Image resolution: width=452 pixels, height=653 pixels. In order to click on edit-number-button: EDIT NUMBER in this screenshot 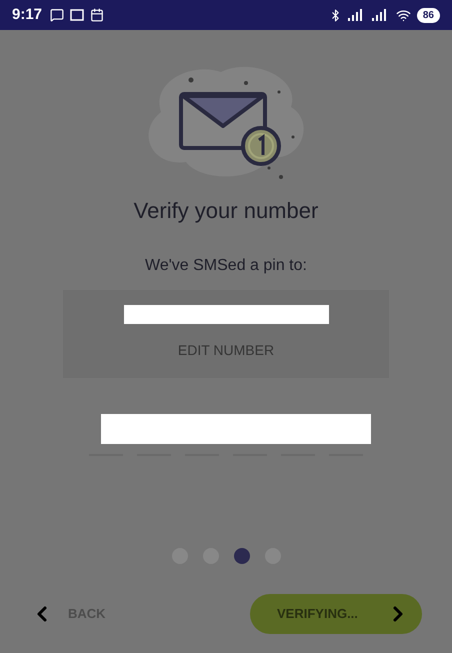, I will do `click(226, 350)`.